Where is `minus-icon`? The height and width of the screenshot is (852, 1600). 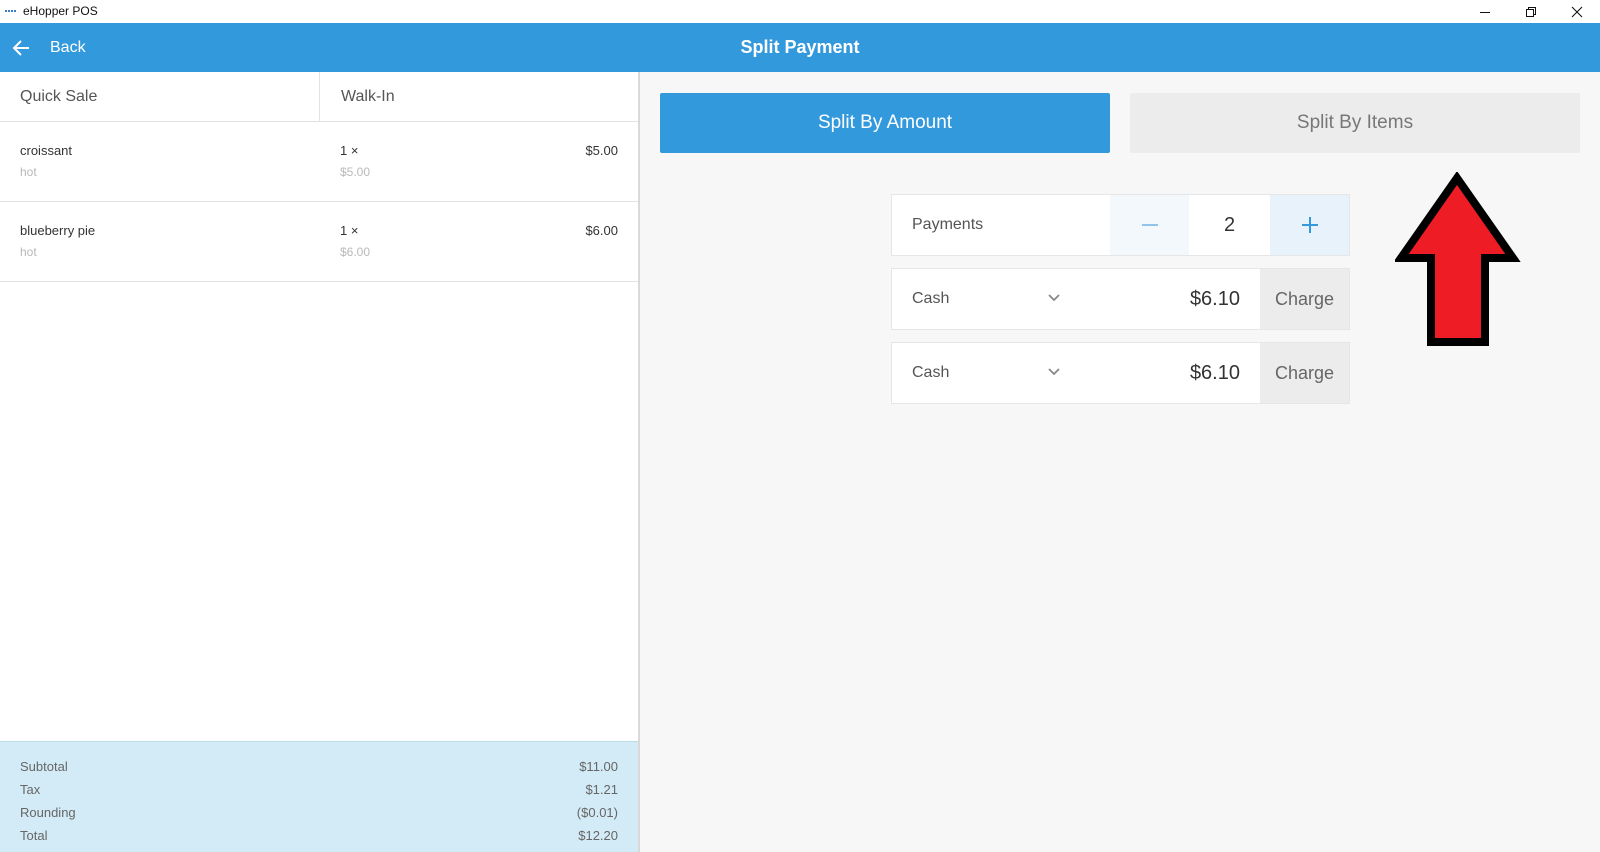
minus-icon is located at coordinates (1149, 225).